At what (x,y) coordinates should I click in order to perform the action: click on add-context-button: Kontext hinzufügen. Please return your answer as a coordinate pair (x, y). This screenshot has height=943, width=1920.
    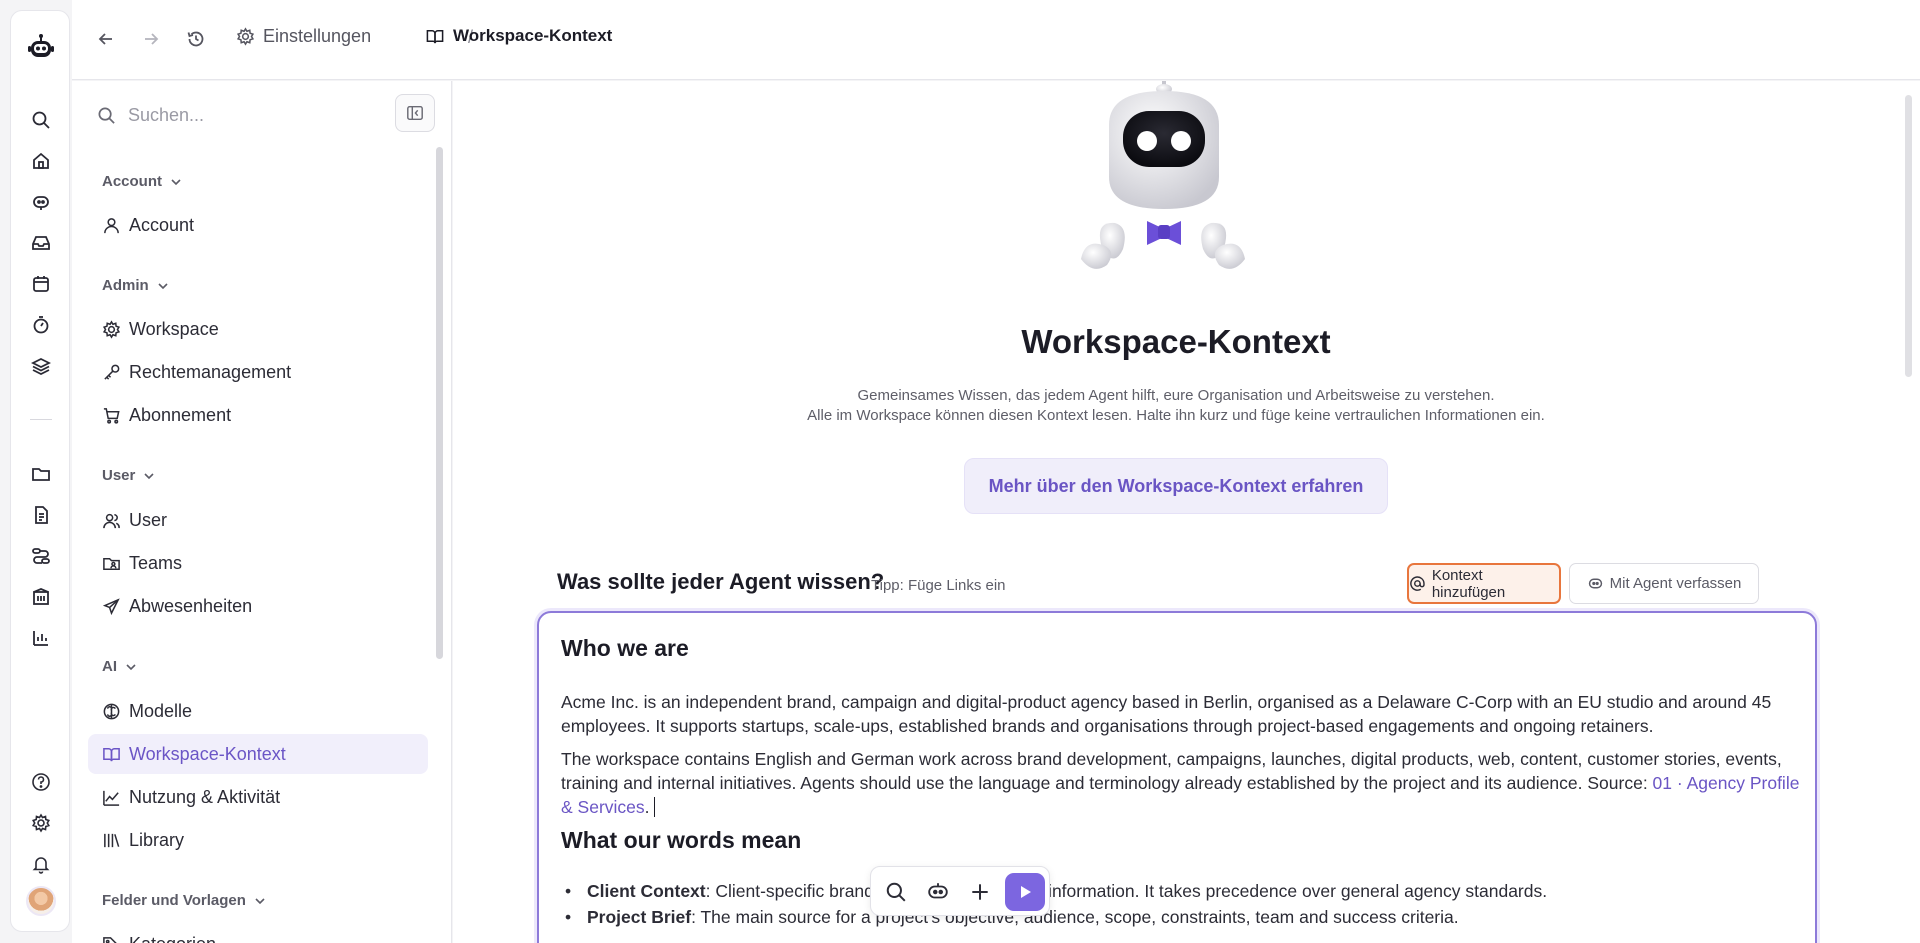
    Looking at the image, I should click on (1484, 583).